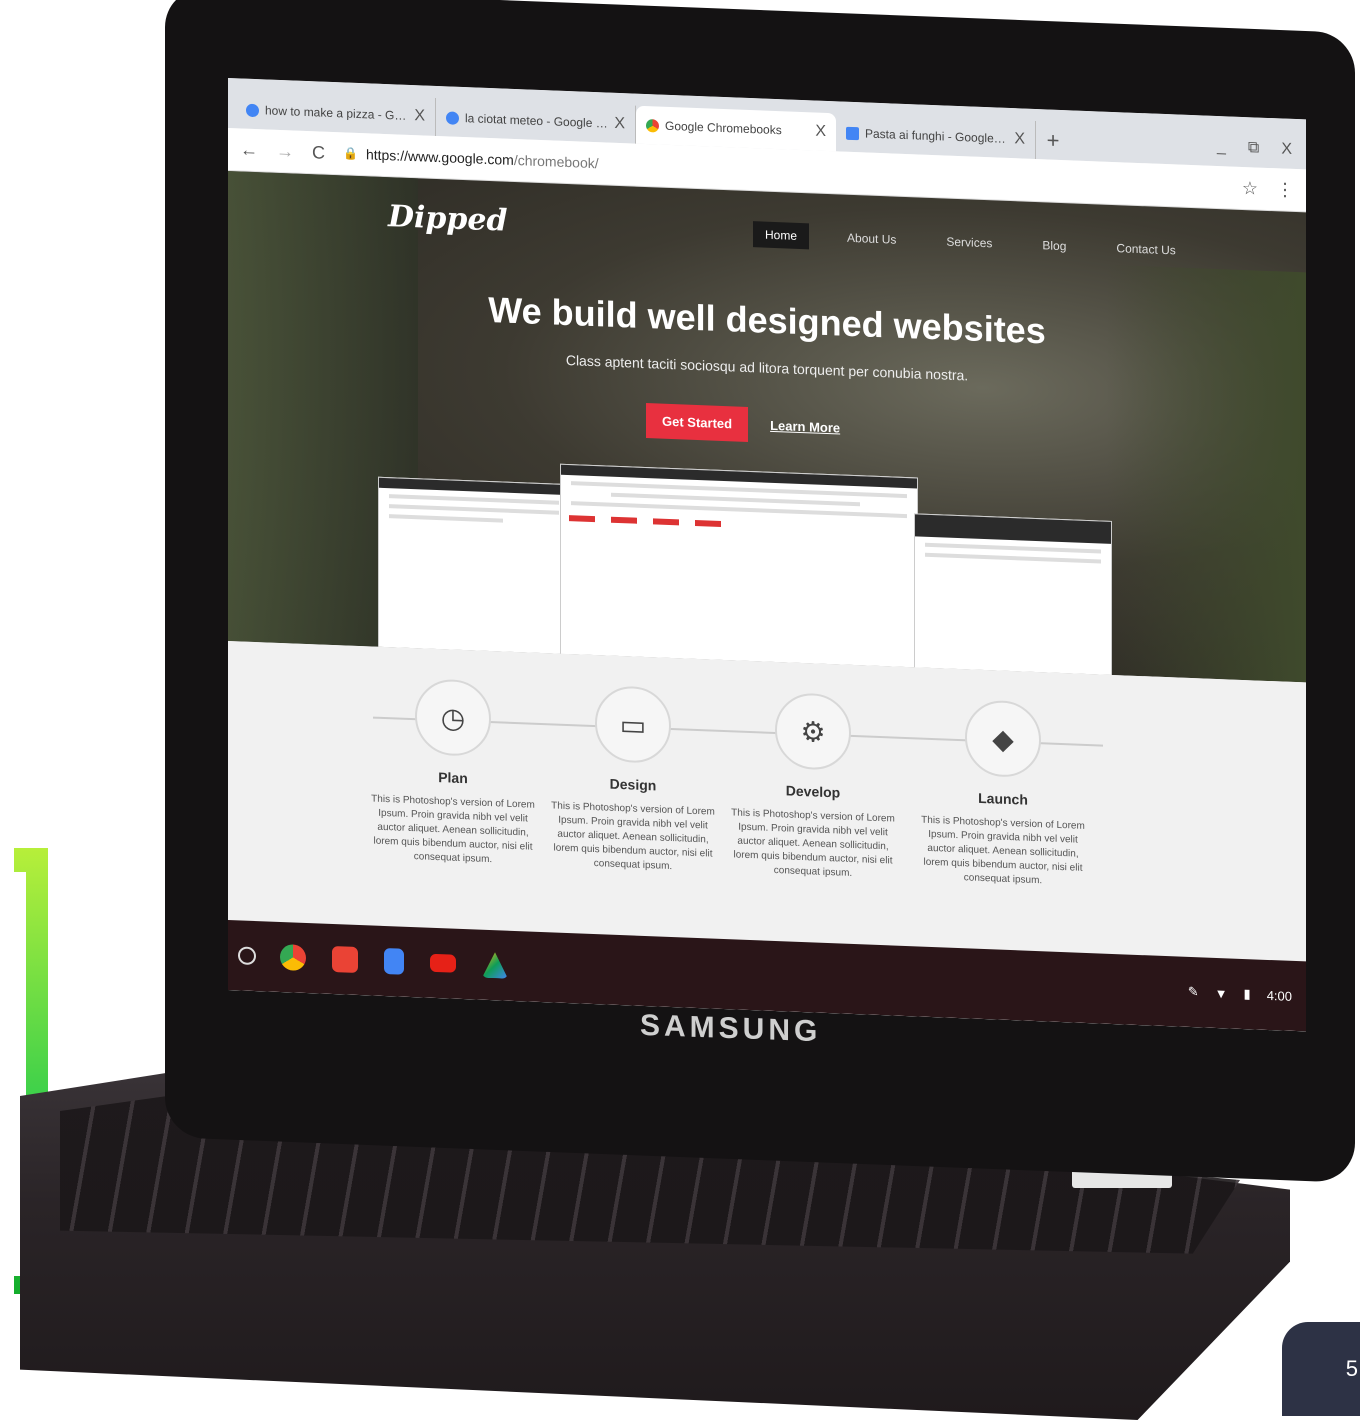 The height and width of the screenshot is (1420, 1360). What do you see at coordinates (1221, 147) in the screenshot?
I see `minimize-button: _` at bounding box center [1221, 147].